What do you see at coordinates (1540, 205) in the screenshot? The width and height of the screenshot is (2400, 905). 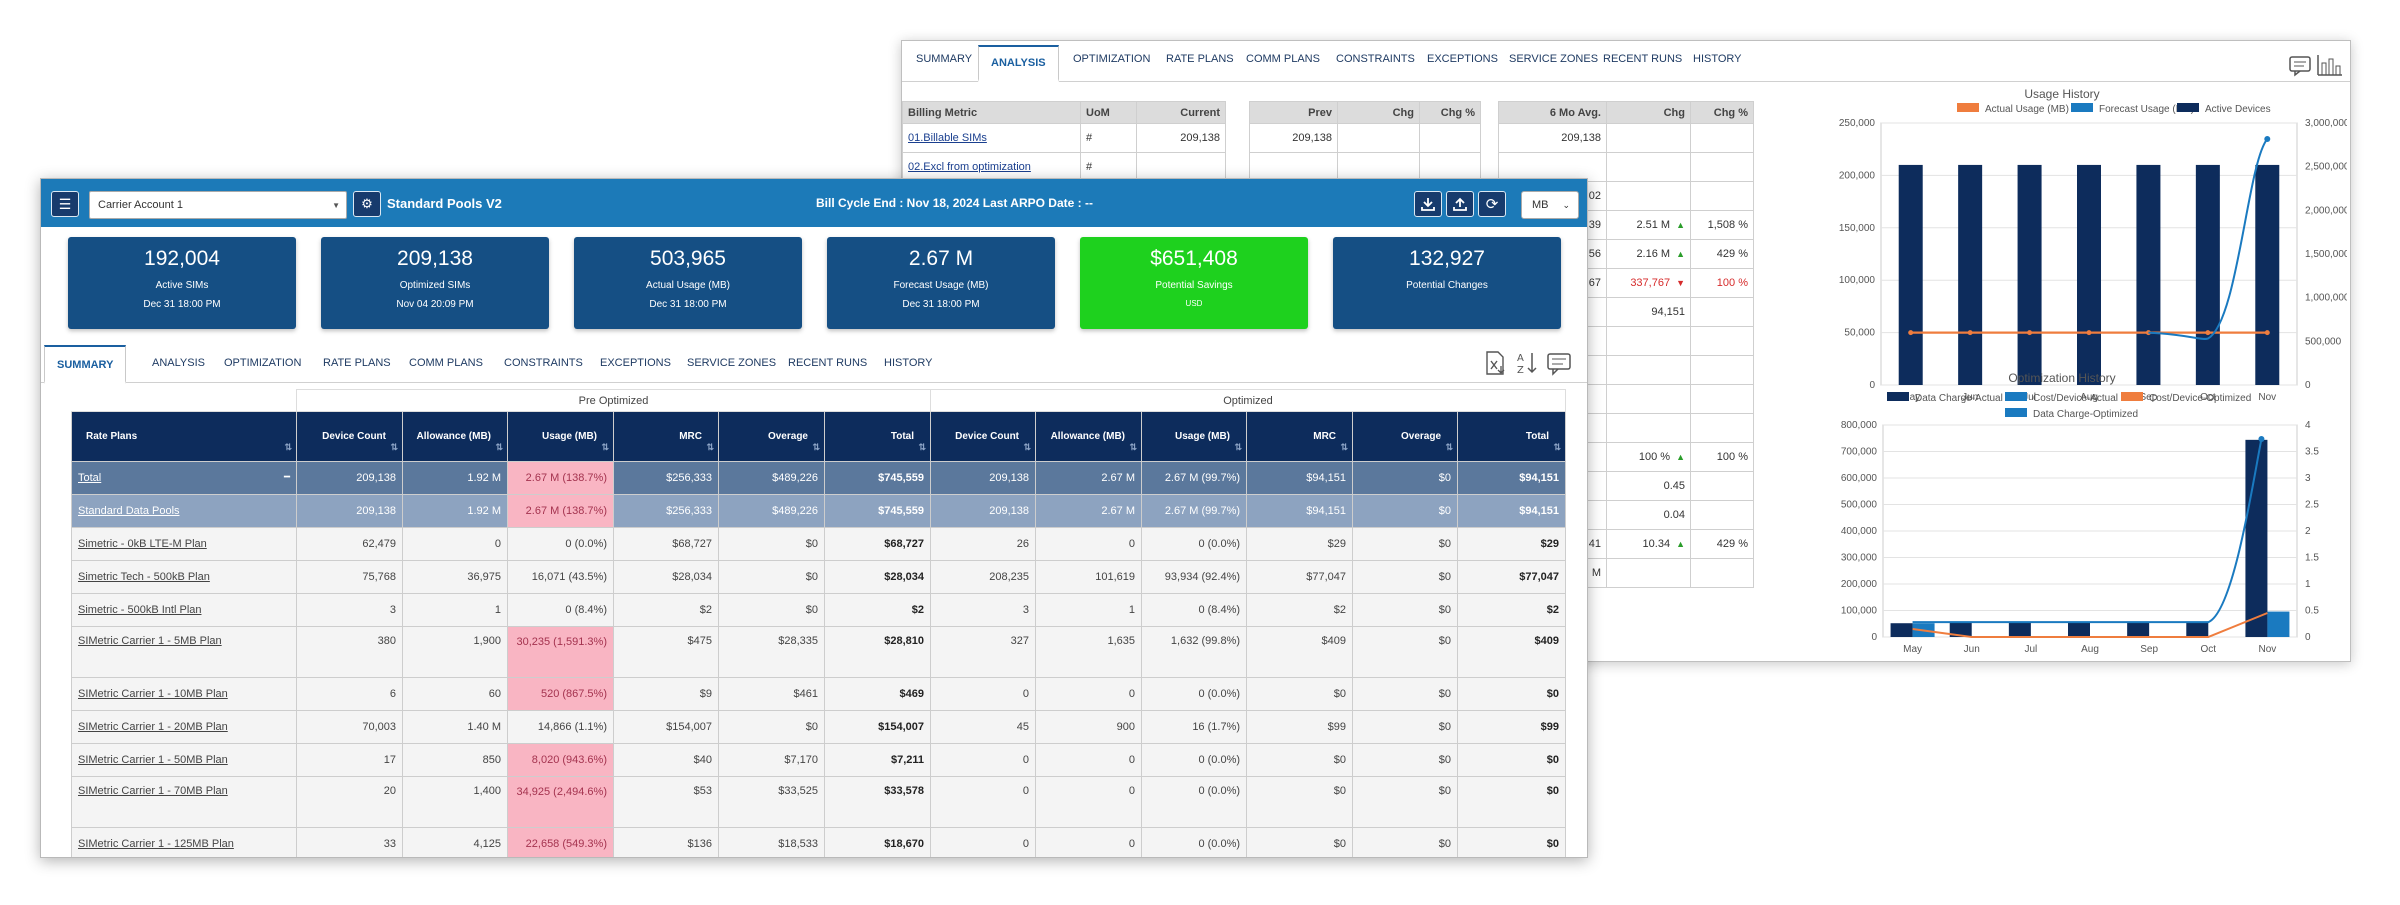 I see `unit-value: MB` at bounding box center [1540, 205].